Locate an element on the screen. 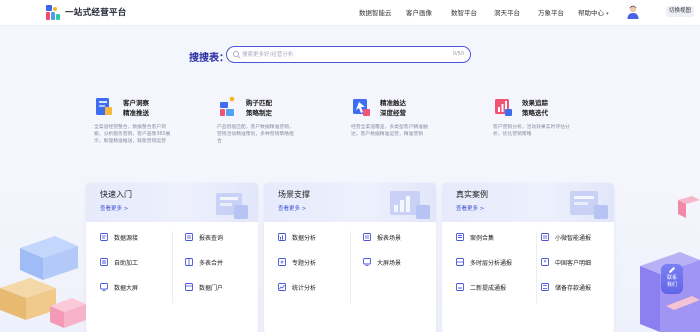  card-scenario-support: 场景支撑 查看更多 > 数据分析 报表场景 专题分析 大屏场景 统计分析 is located at coordinates (350, 257).